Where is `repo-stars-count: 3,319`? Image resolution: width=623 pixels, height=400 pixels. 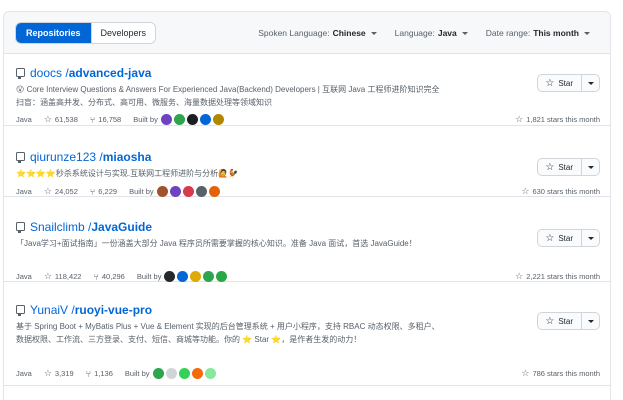
repo-stars-count: 3,319 is located at coordinates (64, 373).